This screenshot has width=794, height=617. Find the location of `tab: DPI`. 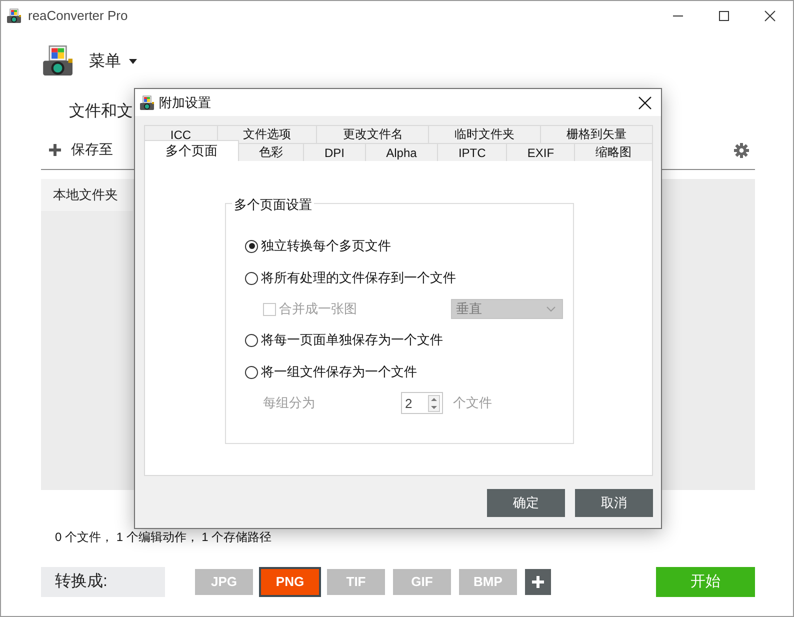

tab: DPI is located at coordinates (334, 152).